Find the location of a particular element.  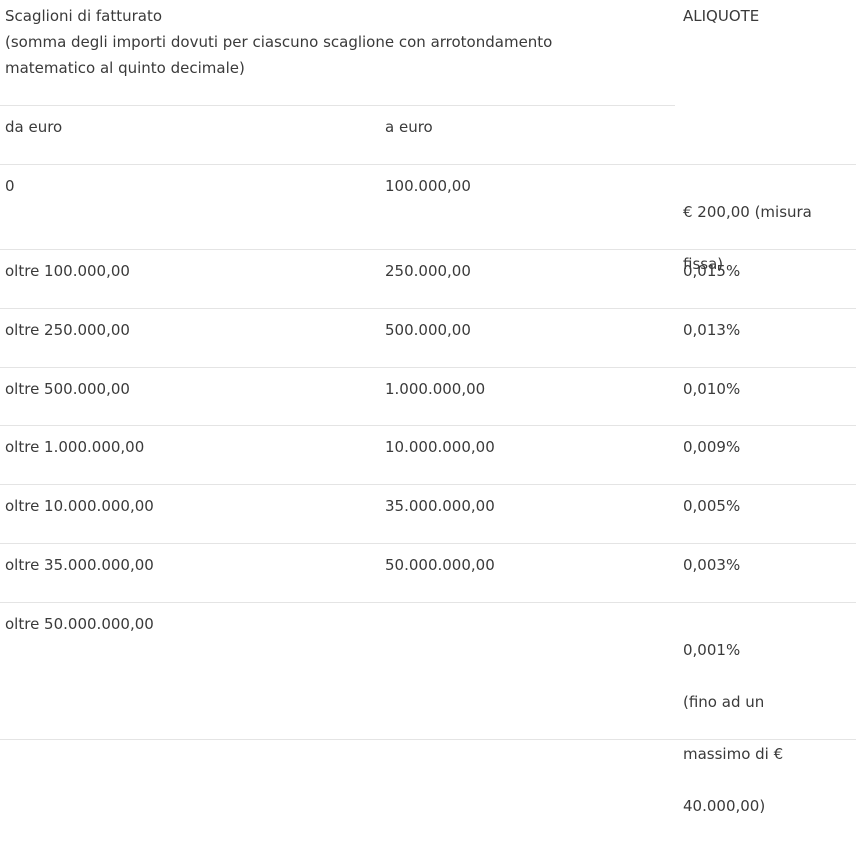

rate-line: massimo di € is located at coordinates (733, 754).